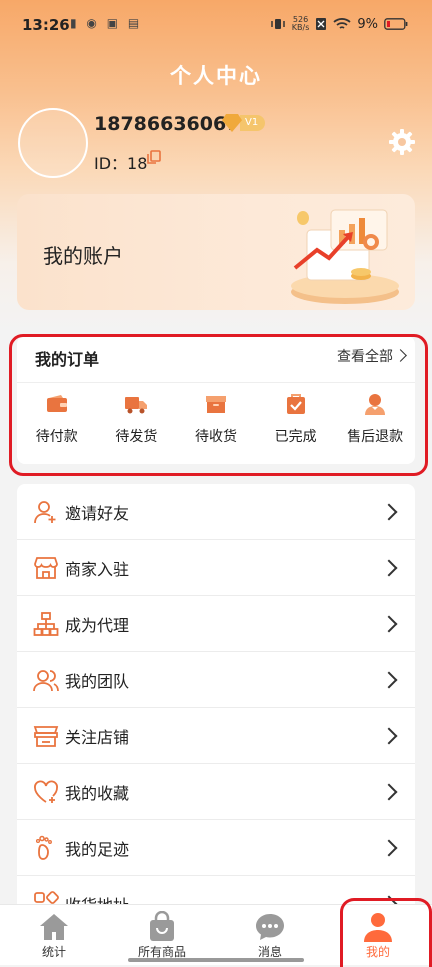 This screenshot has width=432, height=967. I want to click on home-indicator, so click(216, 960).